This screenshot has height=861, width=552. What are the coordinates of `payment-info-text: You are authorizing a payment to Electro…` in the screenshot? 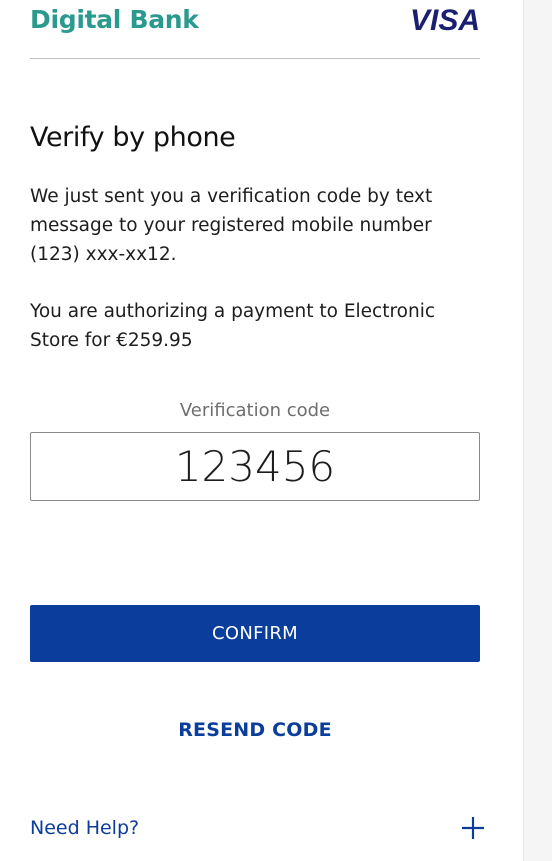 It's located at (233, 326).